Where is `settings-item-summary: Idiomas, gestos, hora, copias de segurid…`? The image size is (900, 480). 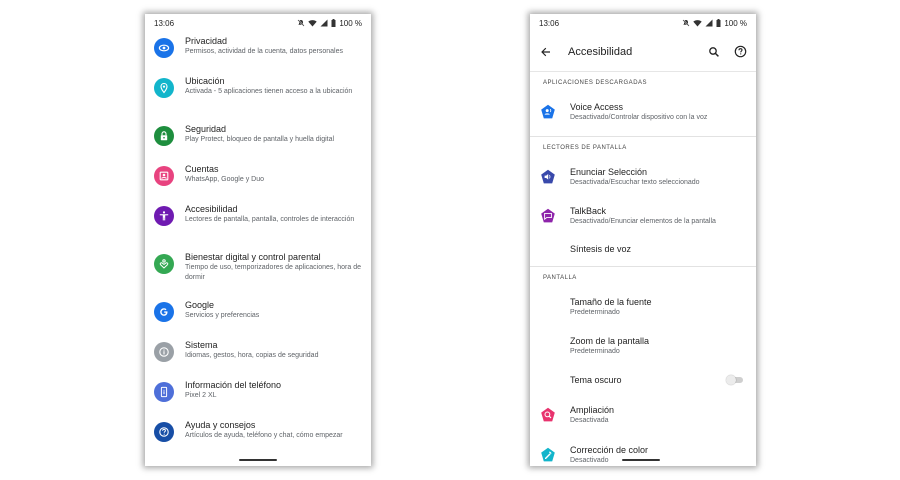
settings-item-summary: Idiomas, gestos, hora, copias de segurid… is located at coordinates (252, 355).